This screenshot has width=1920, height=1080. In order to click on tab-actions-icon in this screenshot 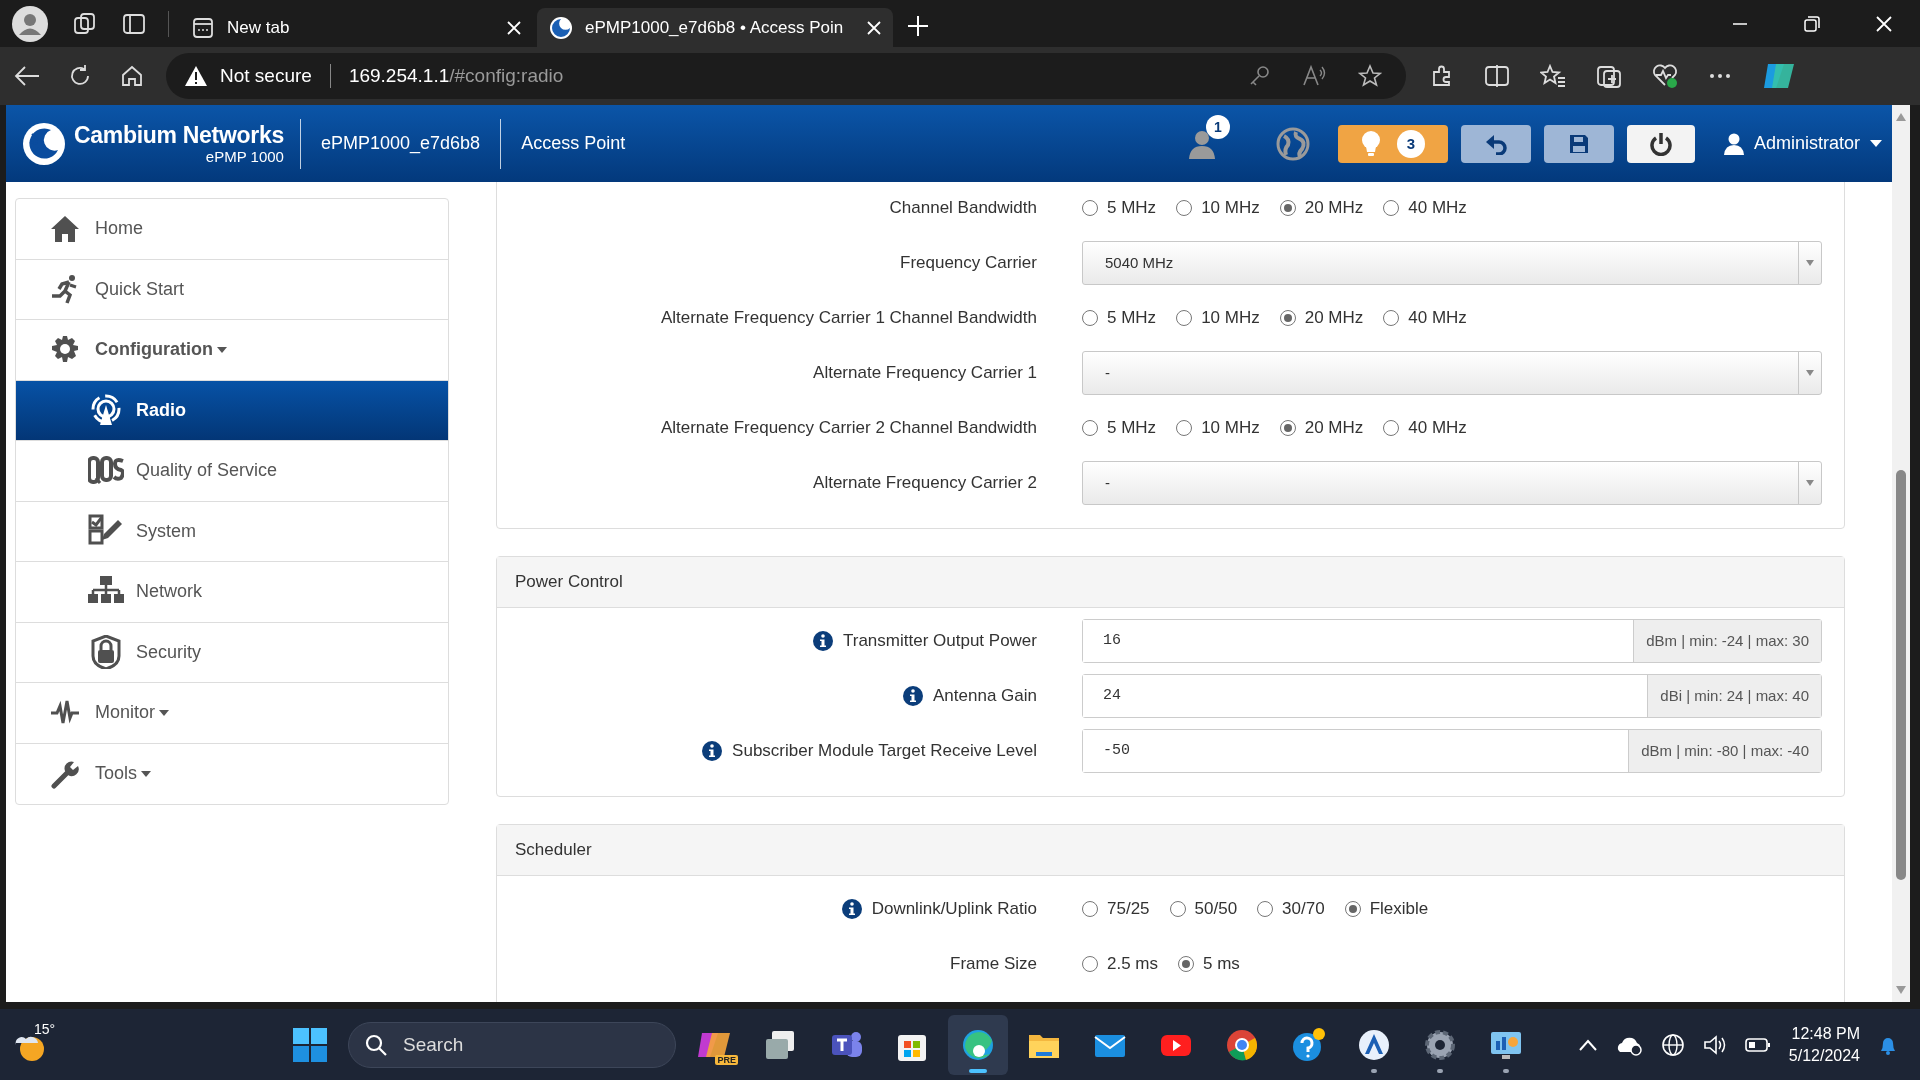, I will do `click(134, 23)`.